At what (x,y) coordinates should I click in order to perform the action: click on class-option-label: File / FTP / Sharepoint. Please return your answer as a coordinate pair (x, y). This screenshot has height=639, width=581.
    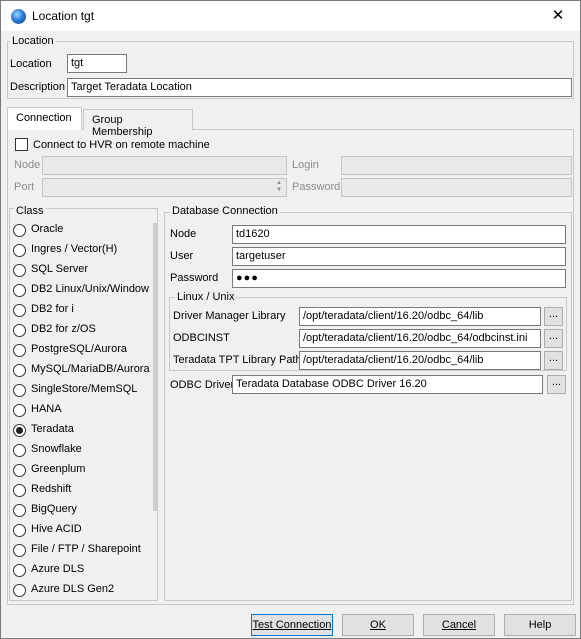
    Looking at the image, I should click on (86, 549).